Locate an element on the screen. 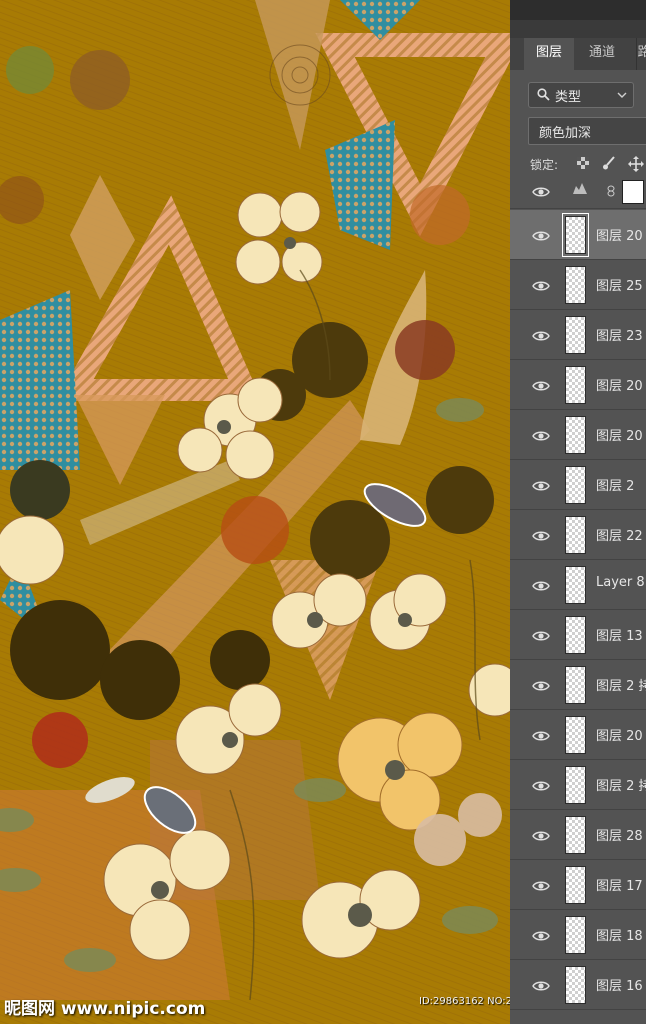  layer-row: 图层 23 is located at coordinates (578, 335).